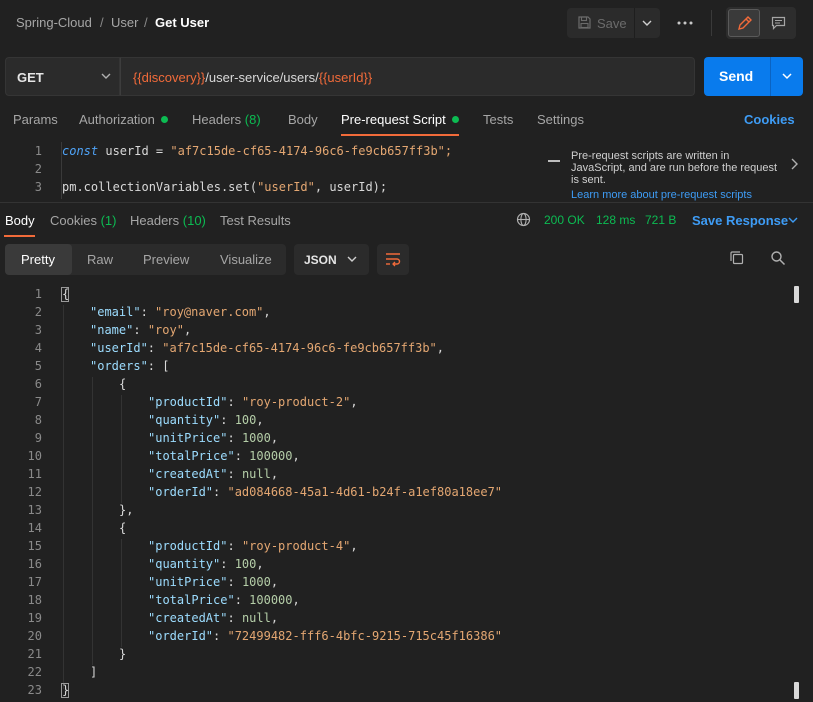  What do you see at coordinates (217, 119) in the screenshot?
I see `tab-label: Headers` at bounding box center [217, 119].